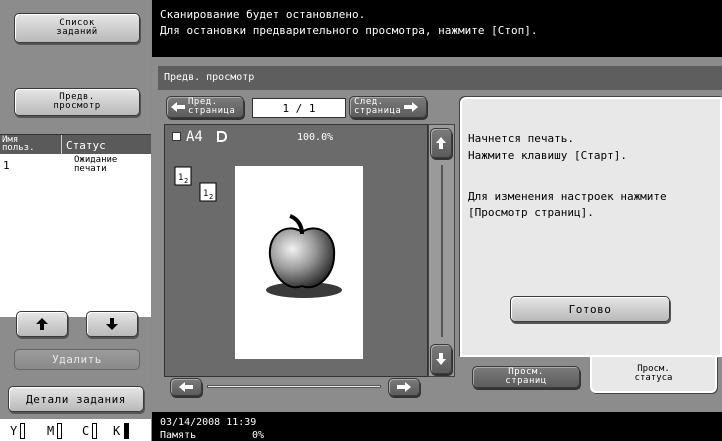 This screenshot has width=722, height=441. Describe the element at coordinates (86, 145) in the screenshot. I see `column-status: Статус` at that location.